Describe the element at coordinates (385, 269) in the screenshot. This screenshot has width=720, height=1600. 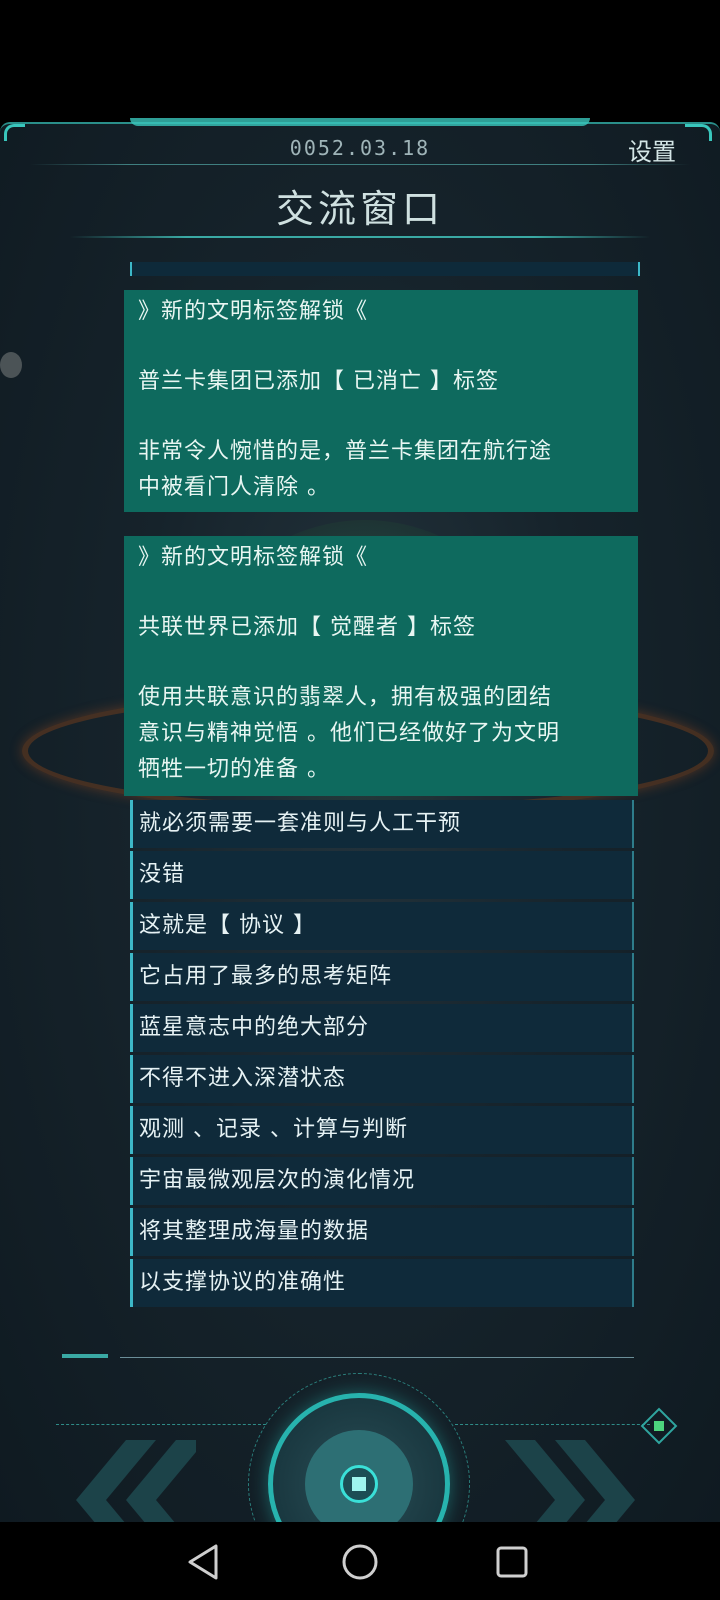
I see `message-row-partial` at that location.